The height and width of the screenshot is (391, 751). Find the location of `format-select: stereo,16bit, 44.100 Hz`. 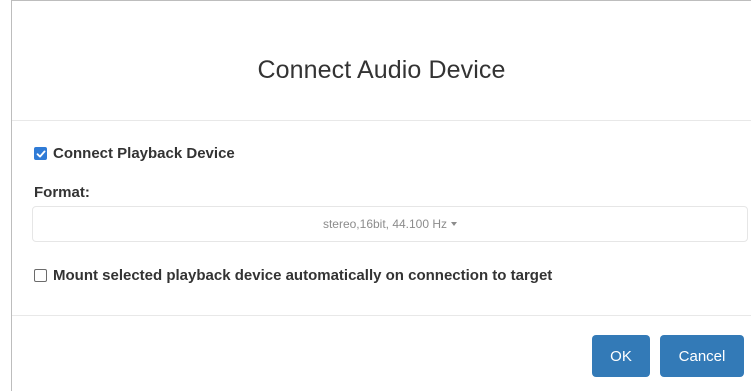

format-select: stereo,16bit, 44.100 Hz is located at coordinates (390, 224).